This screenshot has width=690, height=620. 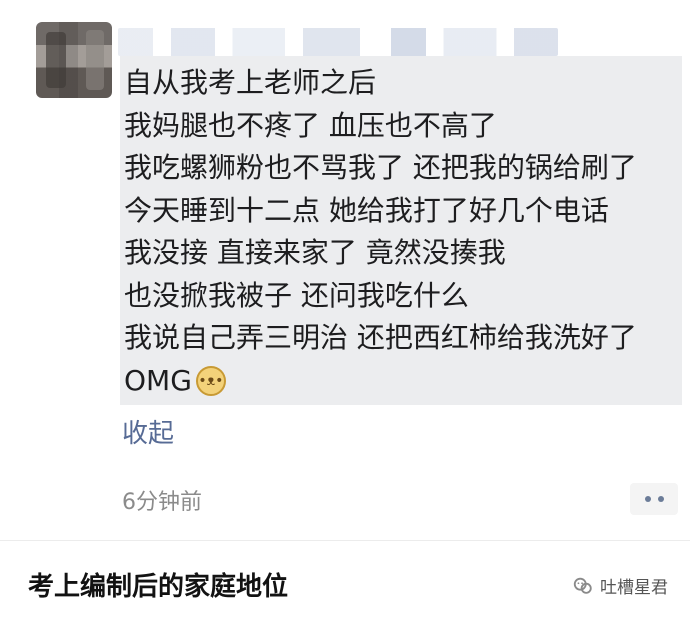 What do you see at coordinates (399, 381) in the screenshot?
I see `post-line-omg: OMG •ᴥ•` at bounding box center [399, 381].